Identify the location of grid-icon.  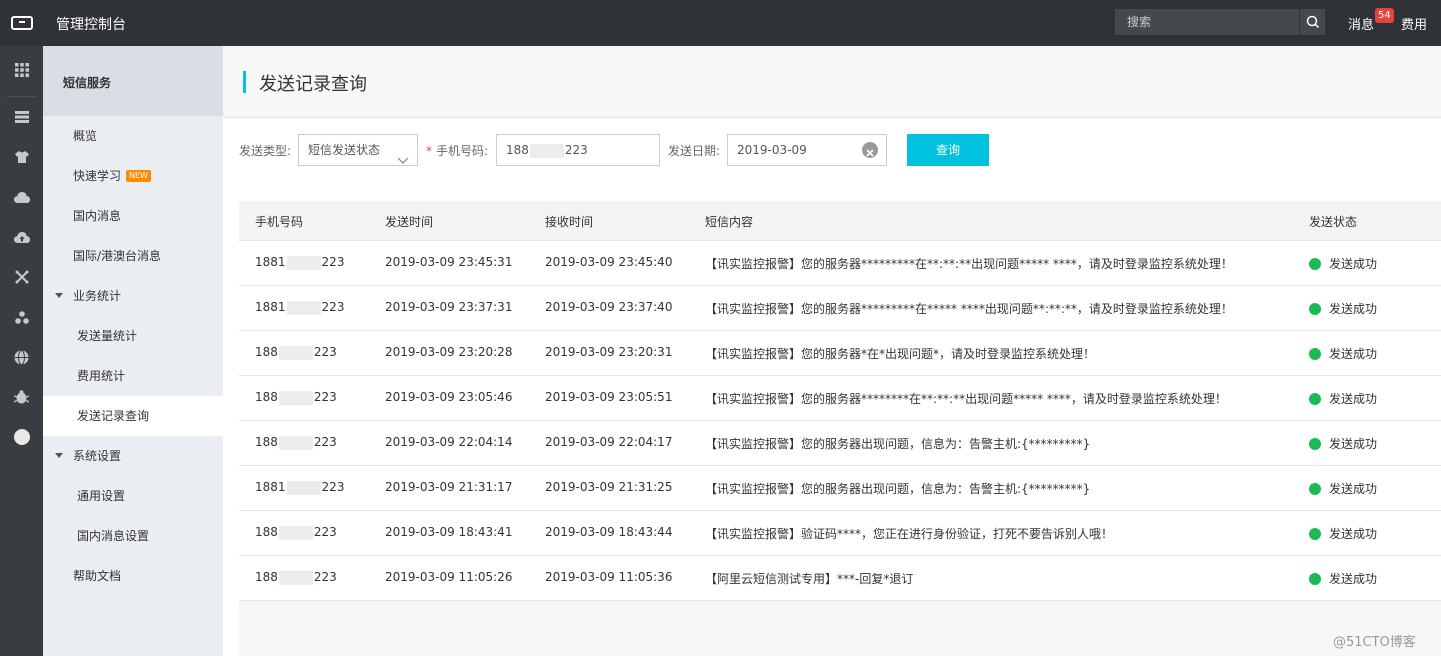
(21, 70).